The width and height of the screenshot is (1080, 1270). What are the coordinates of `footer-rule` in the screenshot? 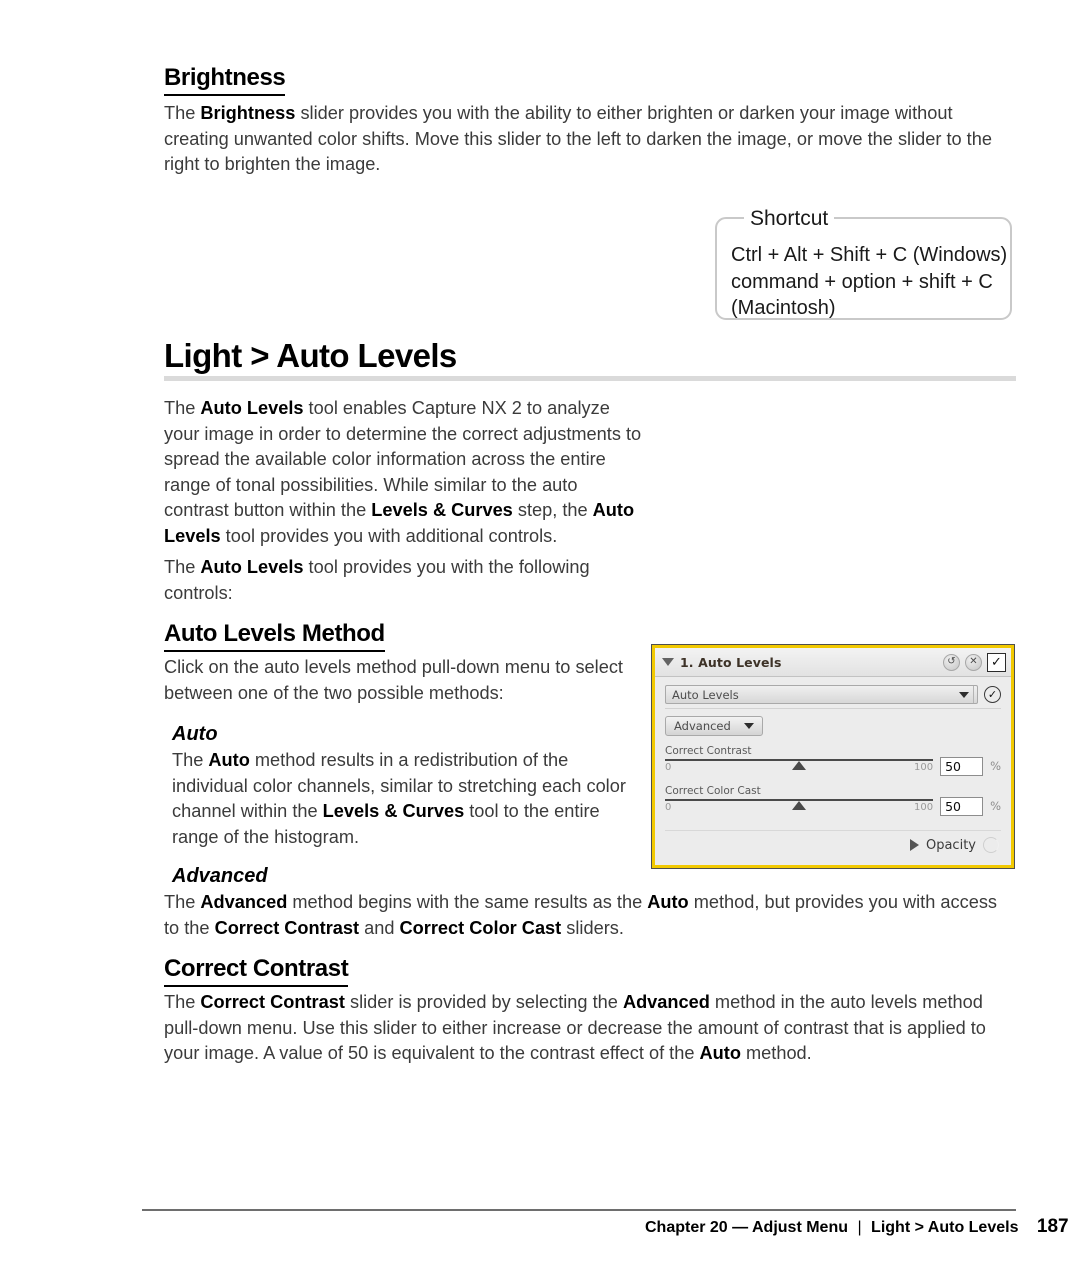 It's located at (579, 1210).